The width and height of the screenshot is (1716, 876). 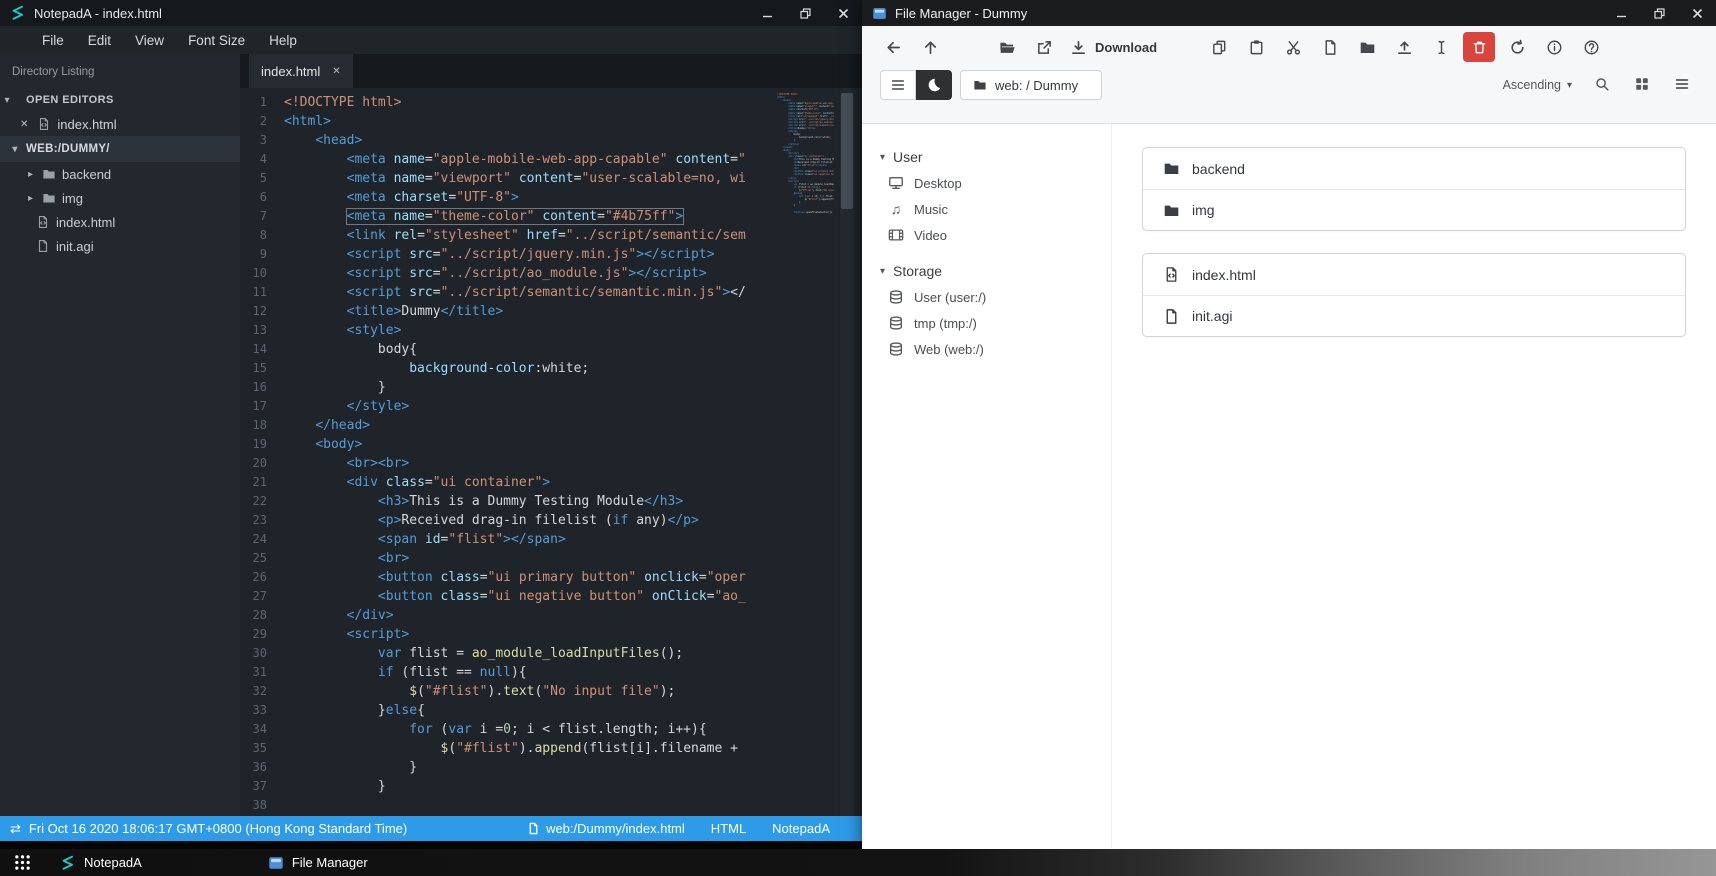 I want to click on sort-dropdown: Ascending ▾, so click(x=1537, y=85).